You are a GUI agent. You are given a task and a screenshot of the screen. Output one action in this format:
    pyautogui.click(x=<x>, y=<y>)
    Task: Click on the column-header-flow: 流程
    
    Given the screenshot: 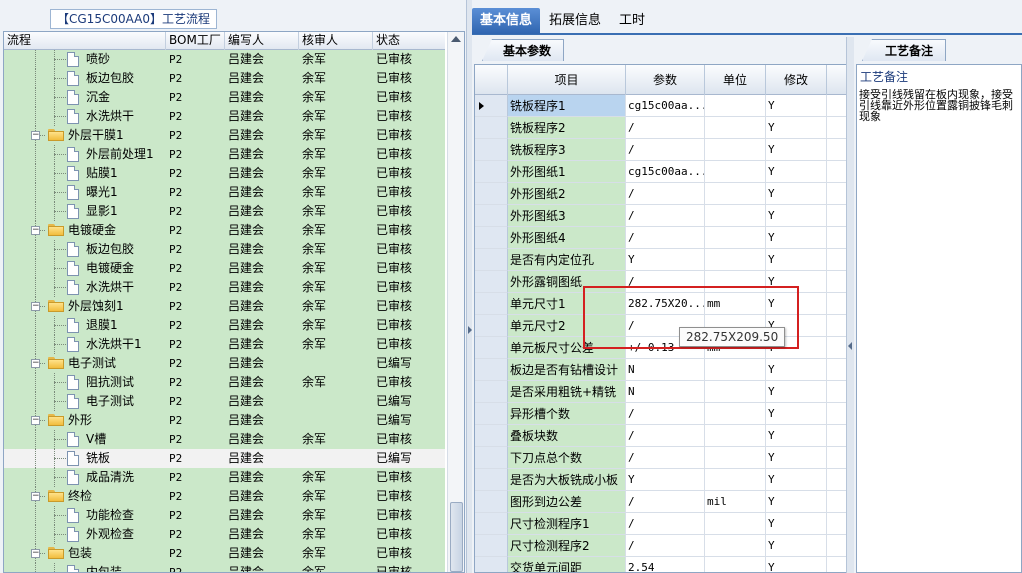 What is the action you would take?
    pyautogui.click(x=85, y=41)
    